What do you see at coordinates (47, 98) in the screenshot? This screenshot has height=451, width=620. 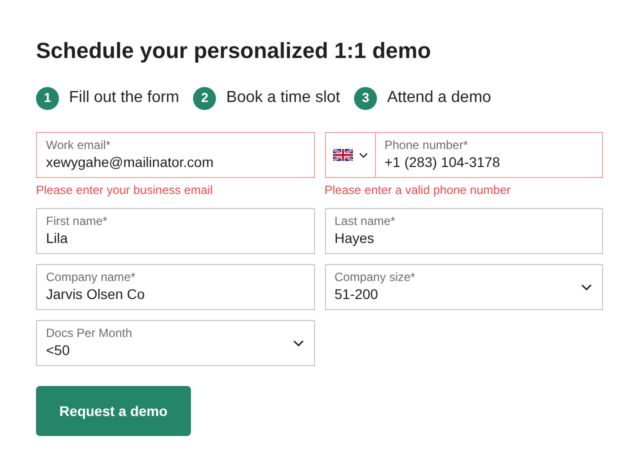 I see `step-number: 1` at bounding box center [47, 98].